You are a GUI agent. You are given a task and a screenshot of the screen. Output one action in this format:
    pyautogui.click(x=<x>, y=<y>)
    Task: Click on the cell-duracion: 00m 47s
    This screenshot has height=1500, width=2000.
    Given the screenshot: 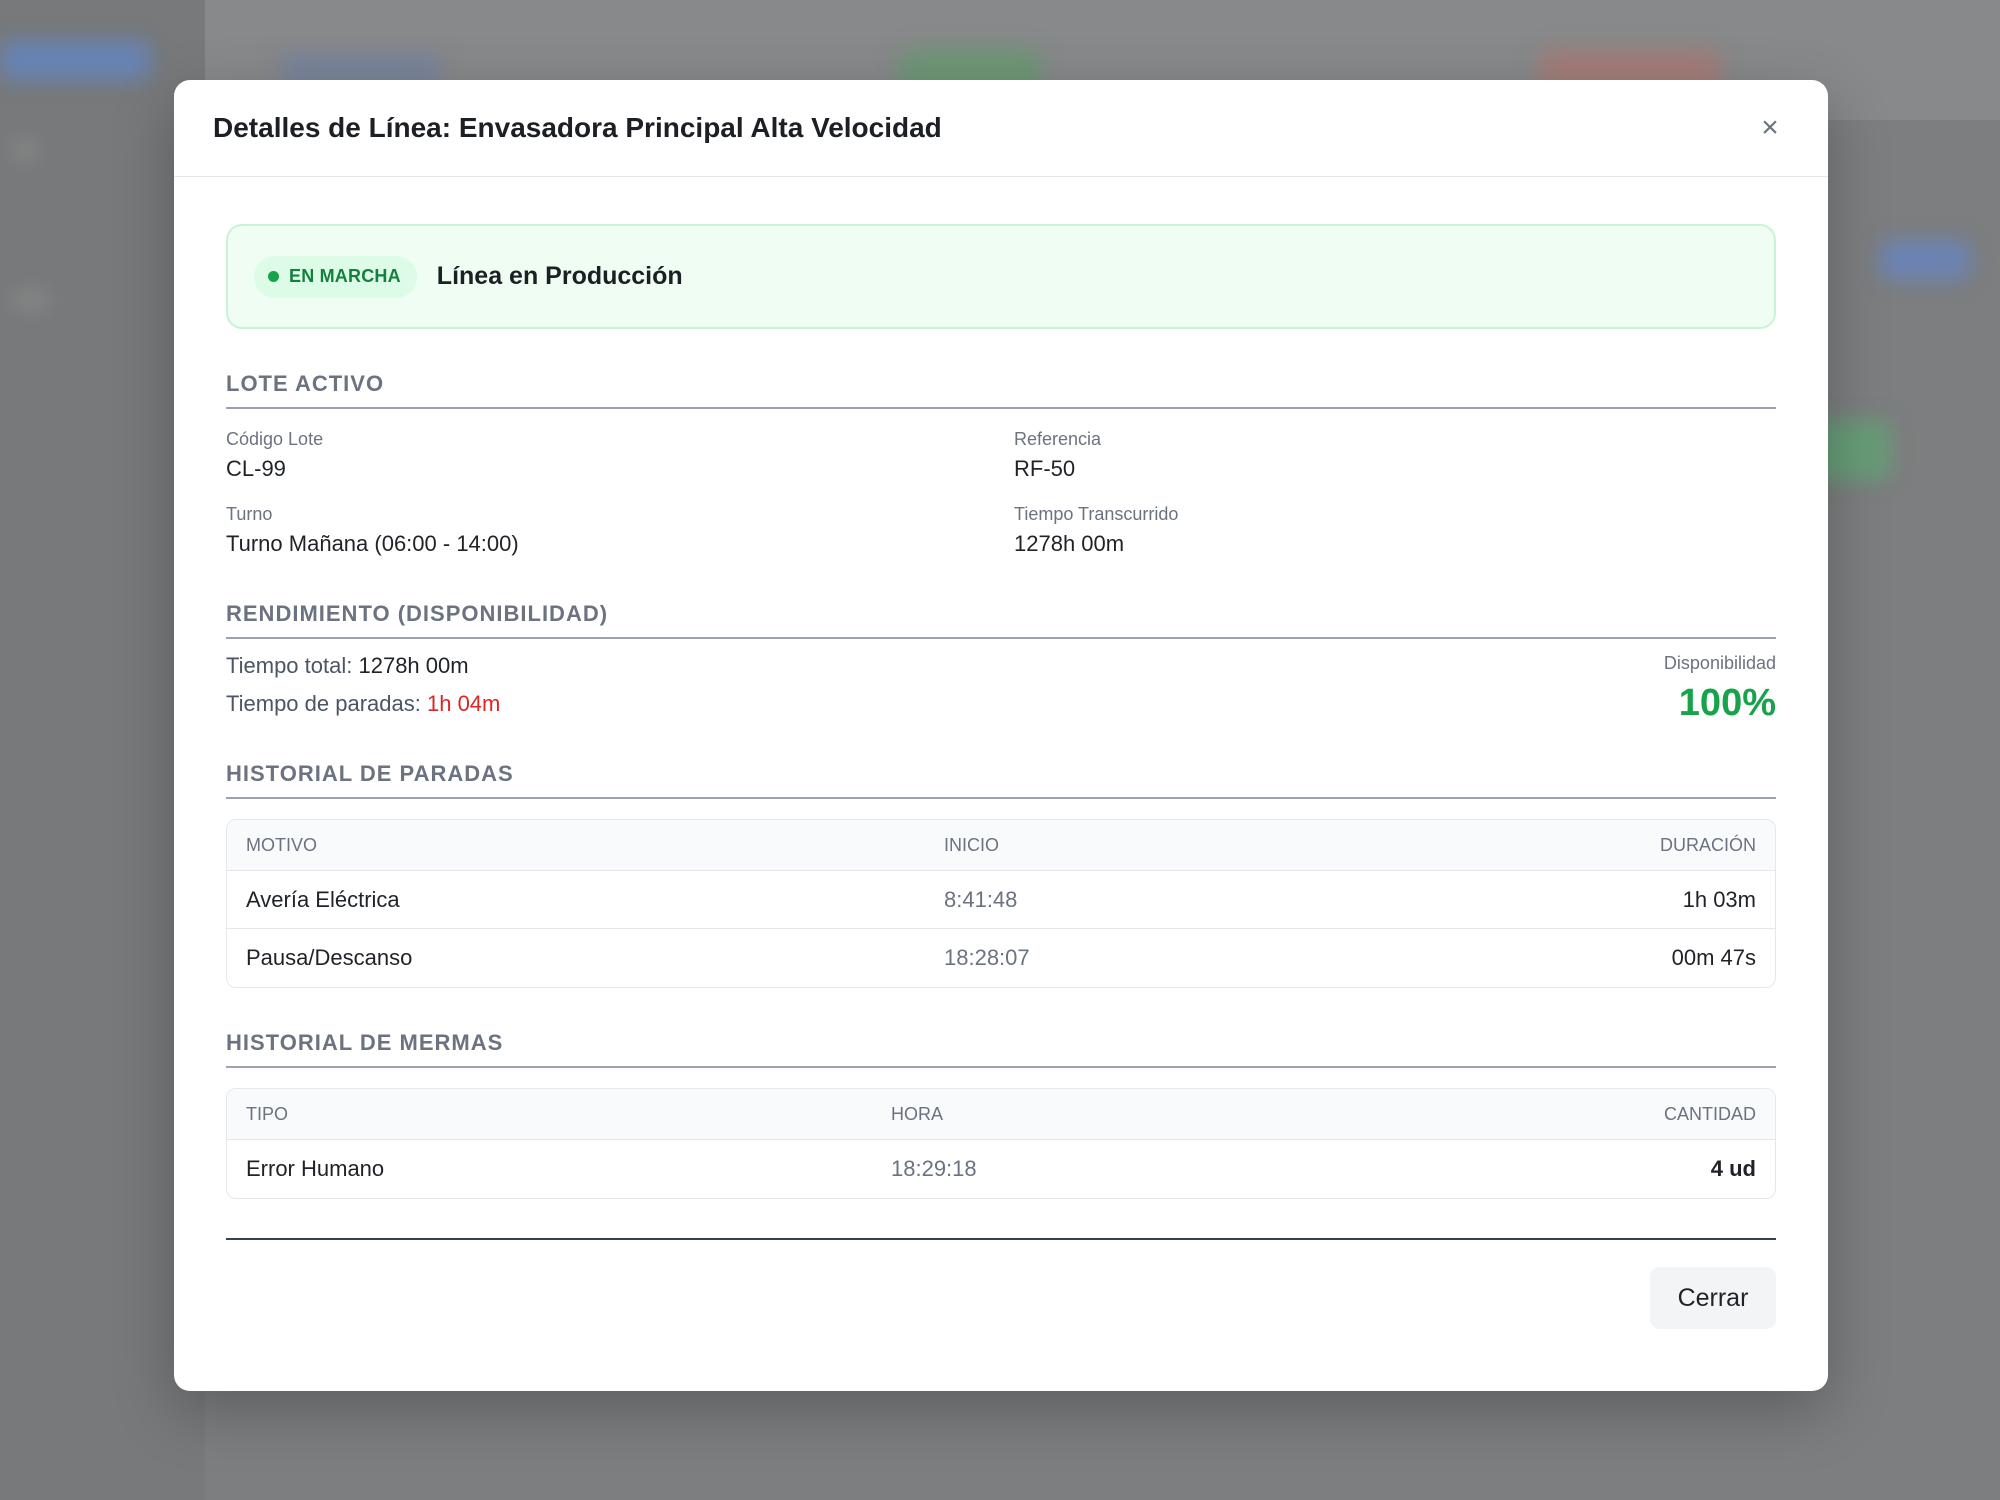 What is the action you would take?
    pyautogui.click(x=1713, y=957)
    